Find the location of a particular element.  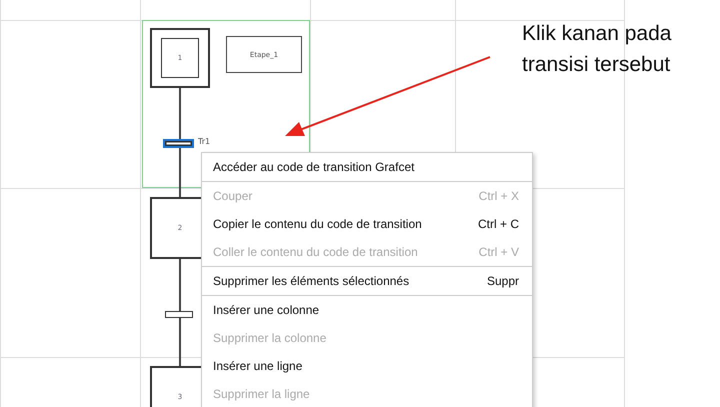

menu-item: Insérer une colonne is located at coordinates (367, 310).